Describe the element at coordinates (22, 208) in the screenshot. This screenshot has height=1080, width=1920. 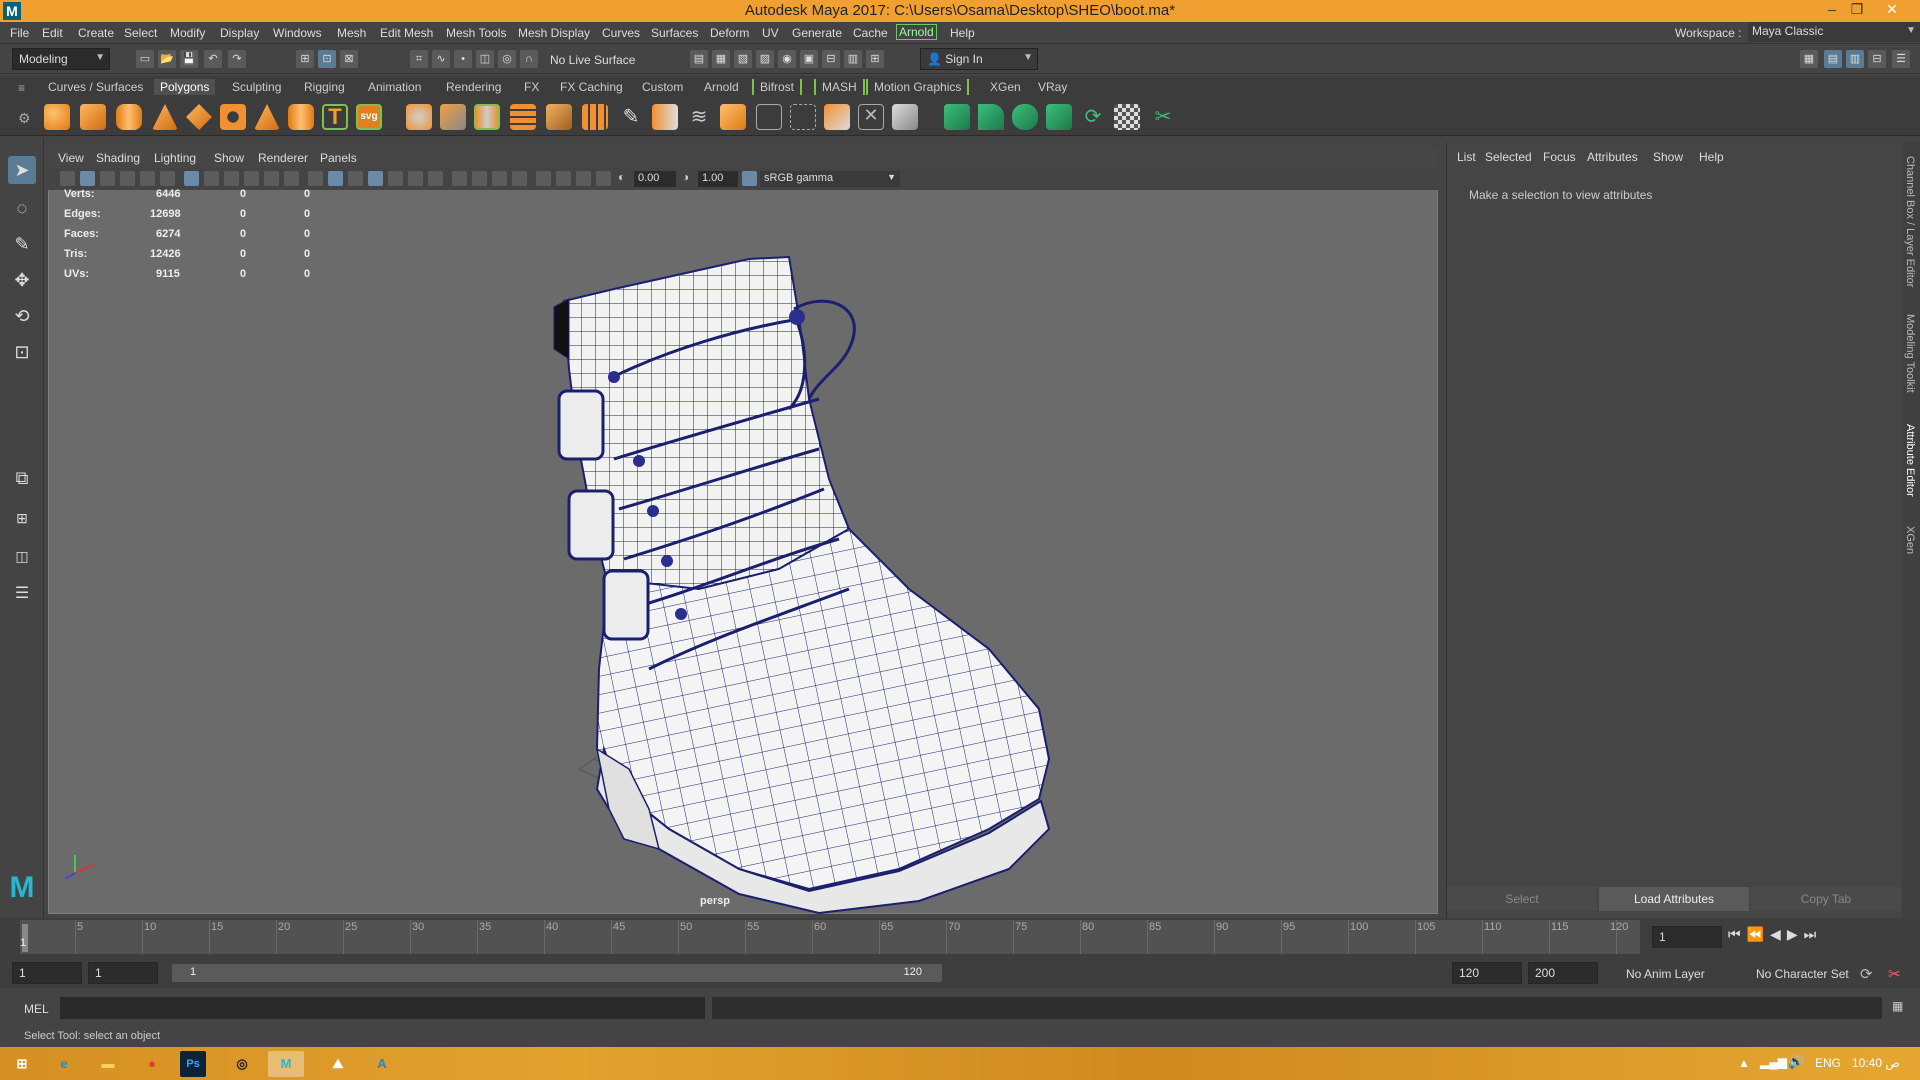
I see `lasso-tool-icon: ◌` at that location.